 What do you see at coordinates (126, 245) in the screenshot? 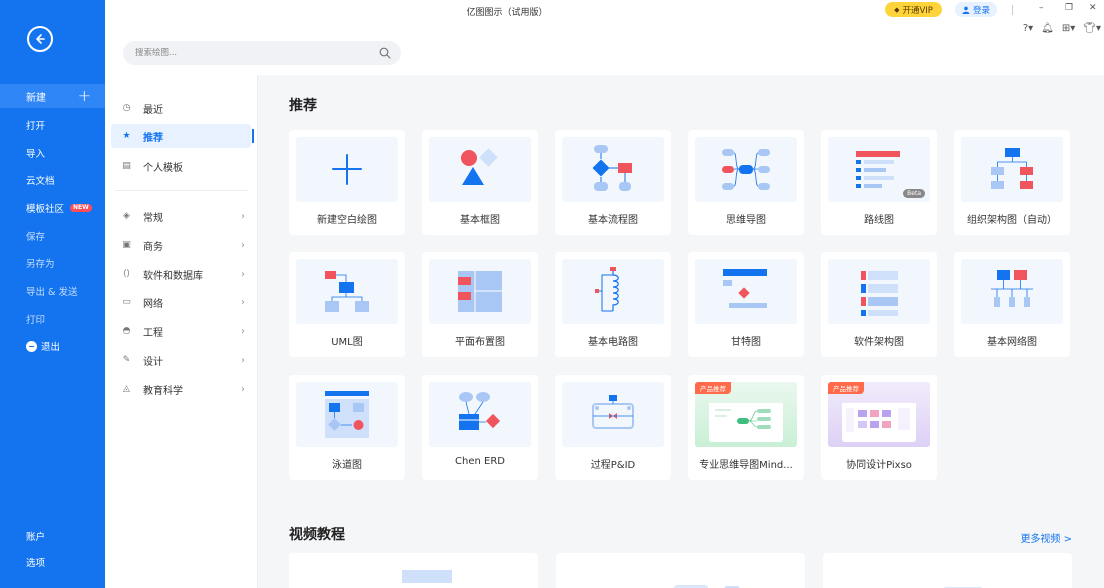
I see `briefcase-icon: ▣` at bounding box center [126, 245].